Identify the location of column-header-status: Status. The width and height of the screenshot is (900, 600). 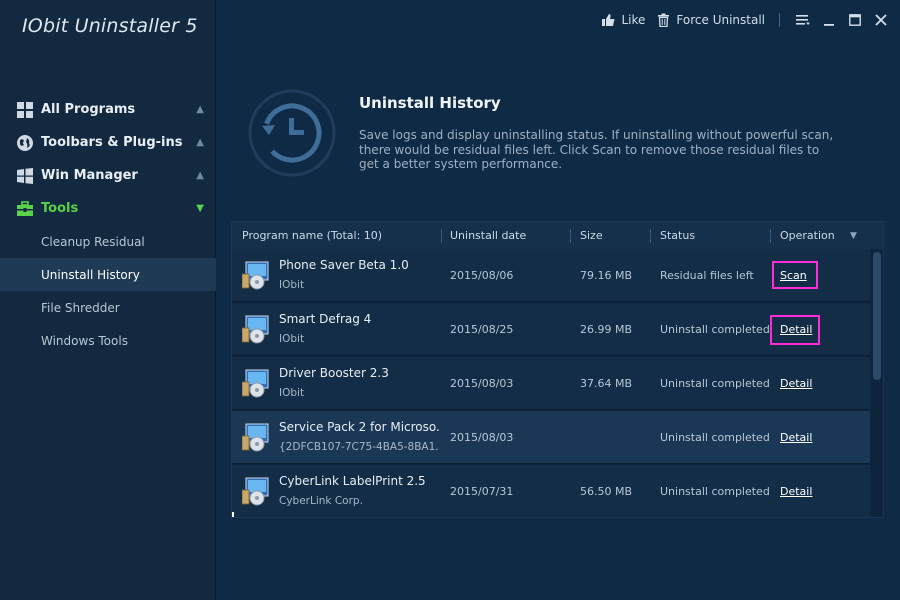
(677, 235).